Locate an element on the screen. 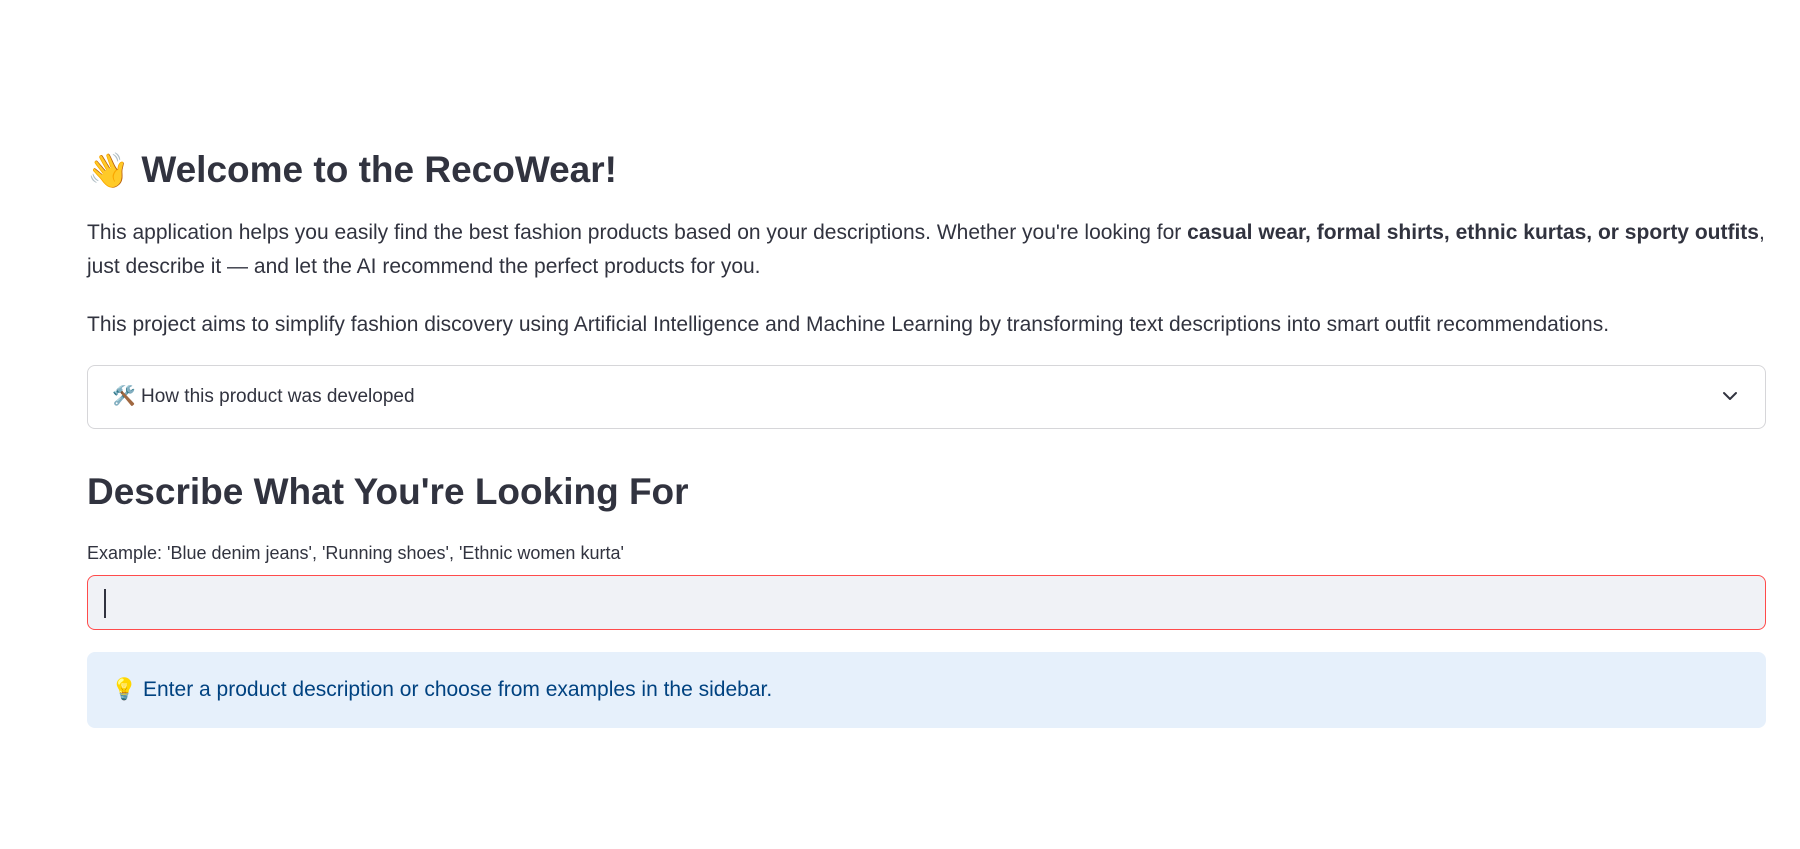  product-description-input is located at coordinates (926, 602).